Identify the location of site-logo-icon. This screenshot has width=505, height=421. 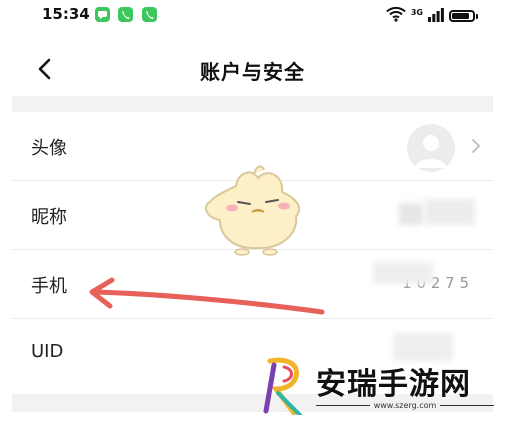
(282, 386).